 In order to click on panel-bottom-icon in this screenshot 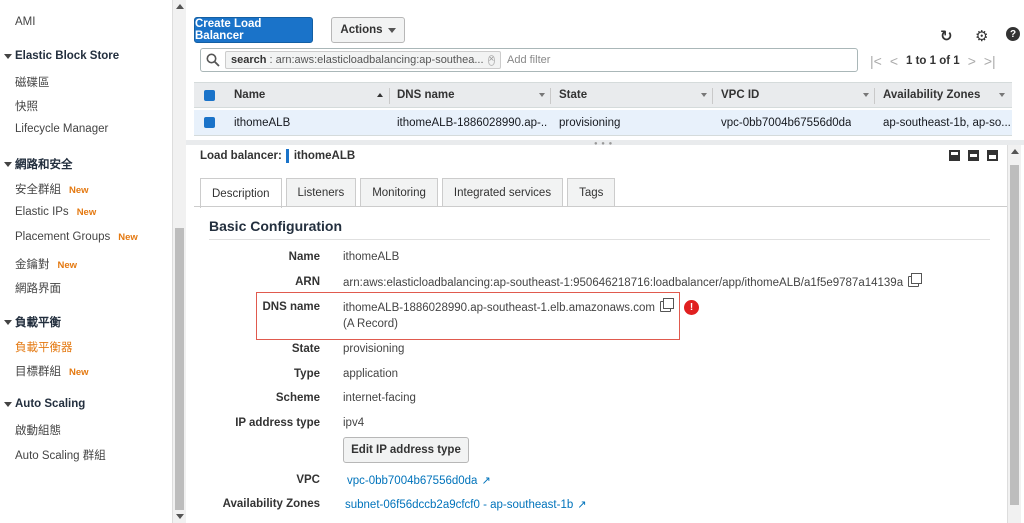, I will do `click(954, 155)`.